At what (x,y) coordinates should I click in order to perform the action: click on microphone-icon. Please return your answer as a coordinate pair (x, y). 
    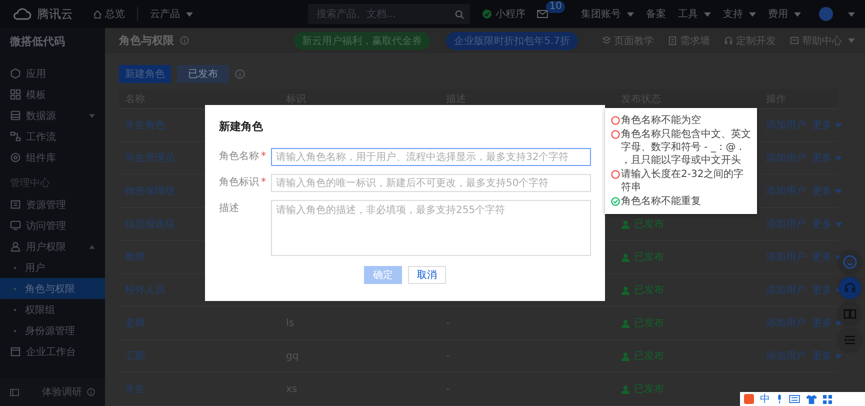
    Looking at the image, I should click on (779, 399).